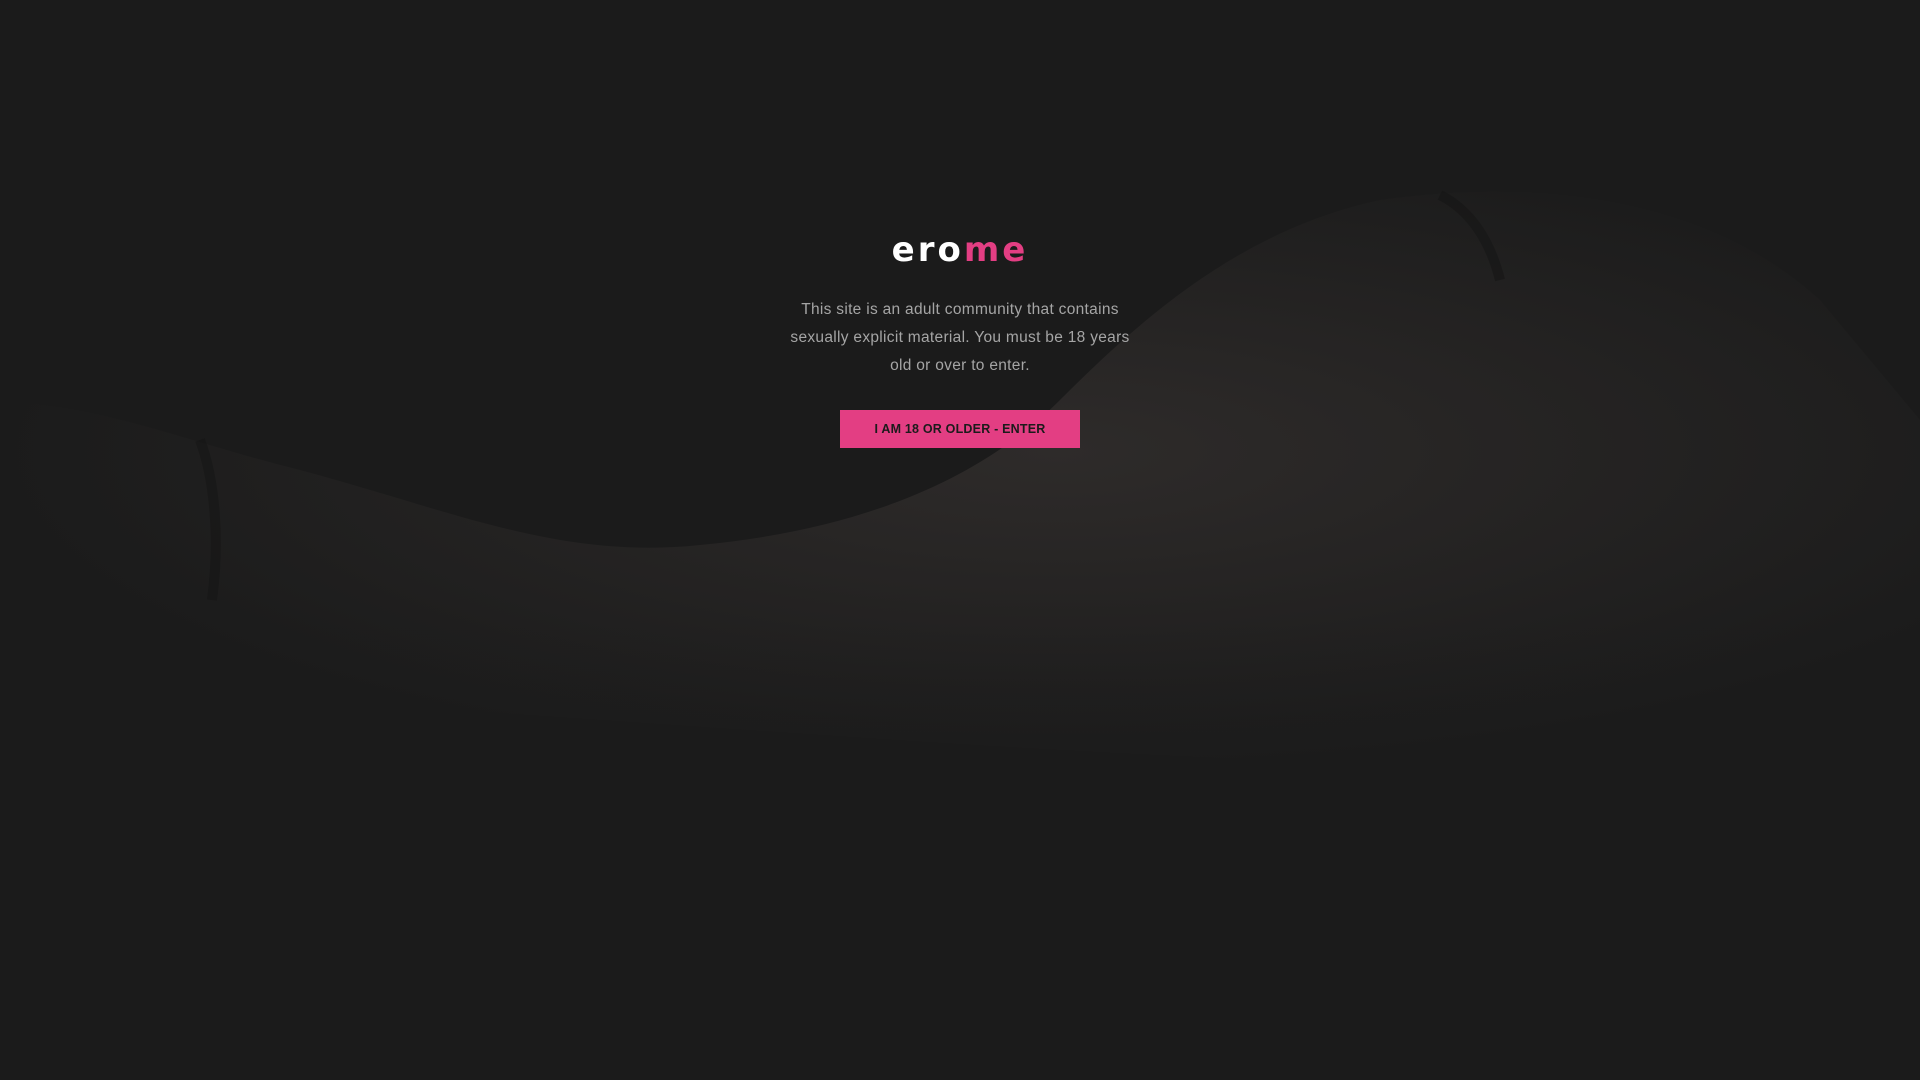 This screenshot has height=1080, width=1920. I want to click on site-logo: erome, so click(960, 250).